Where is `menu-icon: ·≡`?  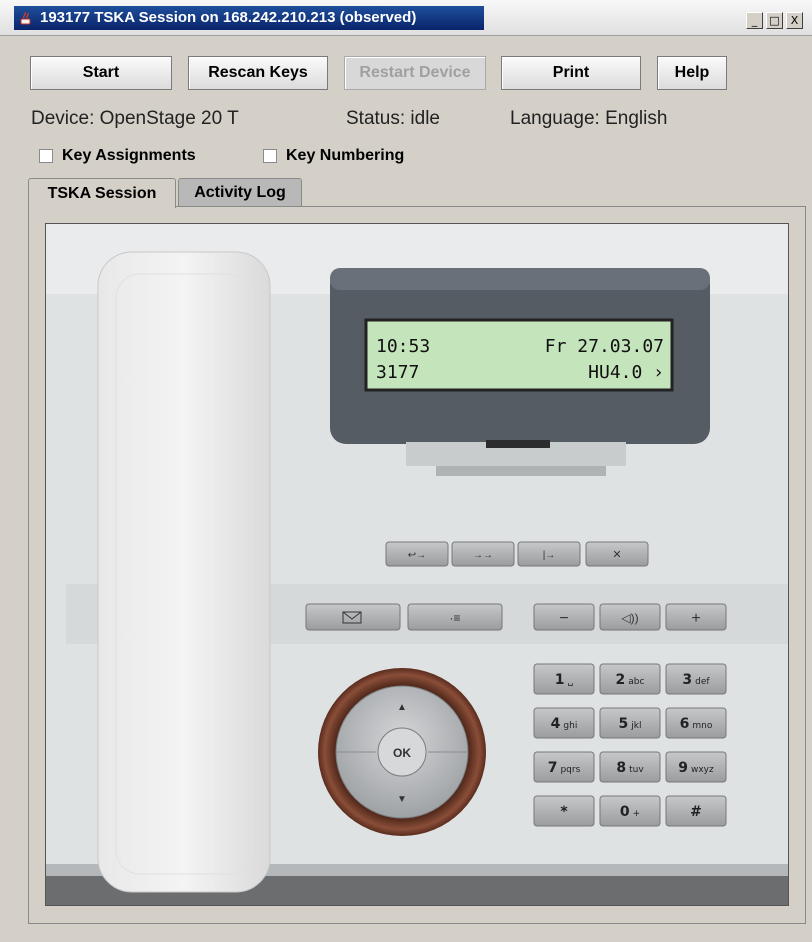 menu-icon: ·≡ is located at coordinates (455, 618).